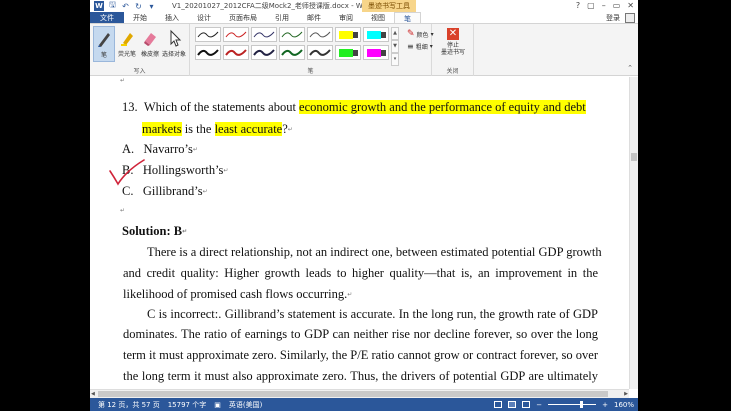 The height and width of the screenshot is (411, 731). Describe the element at coordinates (292, 52) in the screenshot. I see `pen-green-thick` at that location.